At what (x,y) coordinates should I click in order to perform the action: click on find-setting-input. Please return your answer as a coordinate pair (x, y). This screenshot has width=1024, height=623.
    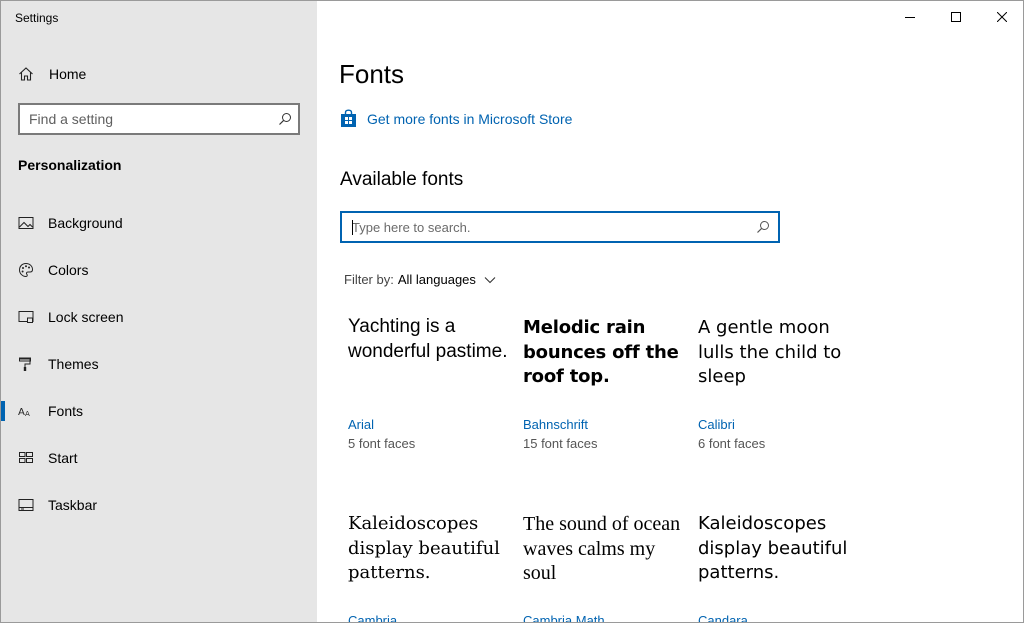
    Looking at the image, I should click on (145, 119).